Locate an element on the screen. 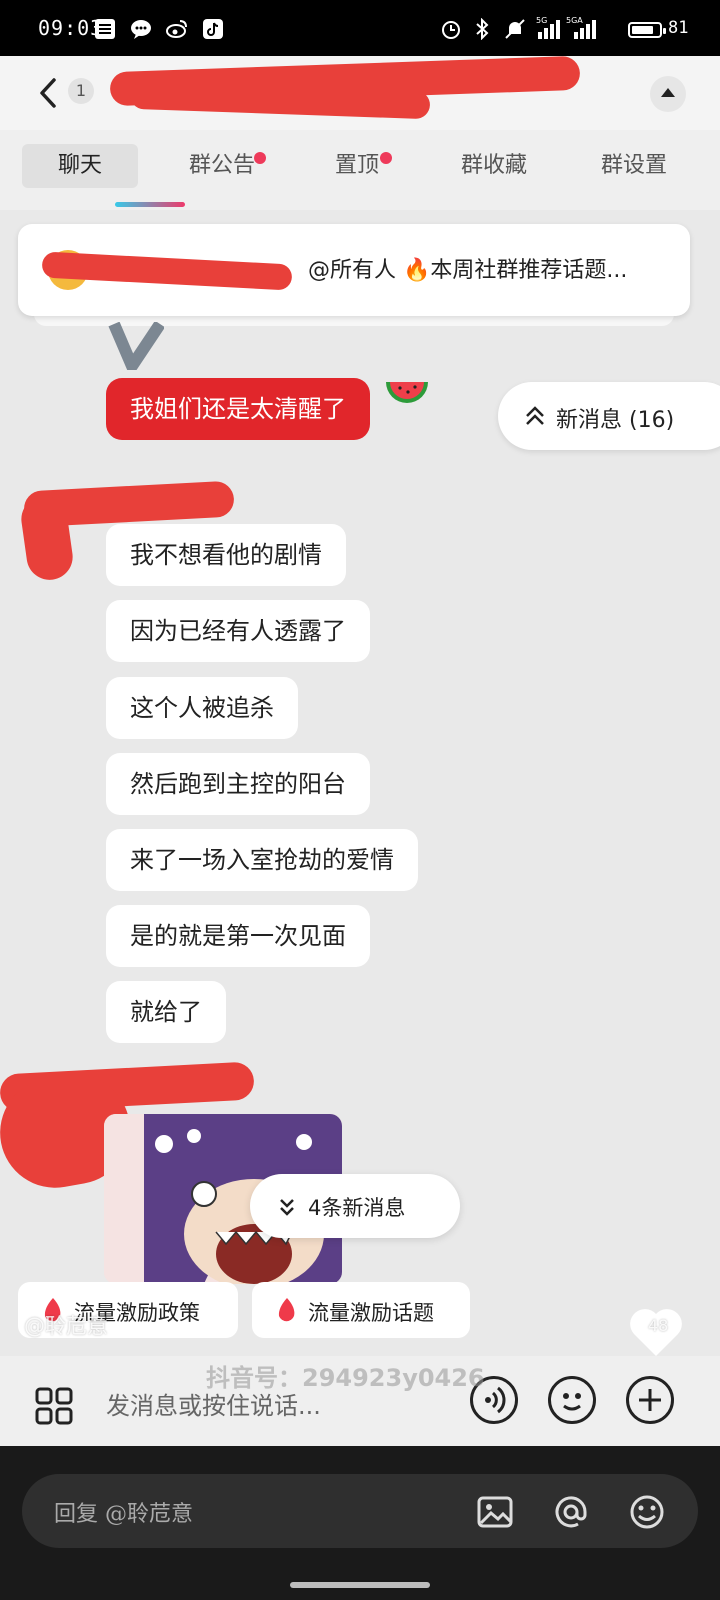 The height and width of the screenshot is (1600, 720). message-text: 我不想看他的剧情 is located at coordinates (226, 555).